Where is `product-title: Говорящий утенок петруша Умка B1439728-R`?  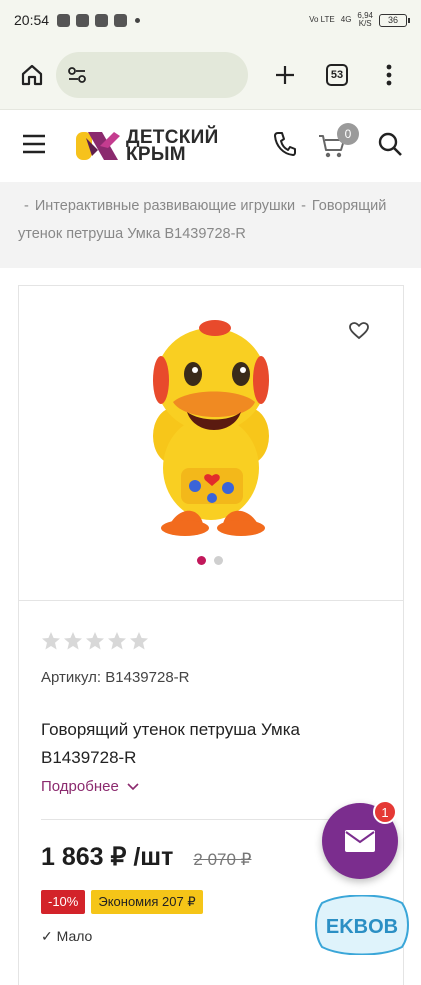 product-title: Говорящий утенок петруша Умка B1439728-R is located at coordinates (170, 743).